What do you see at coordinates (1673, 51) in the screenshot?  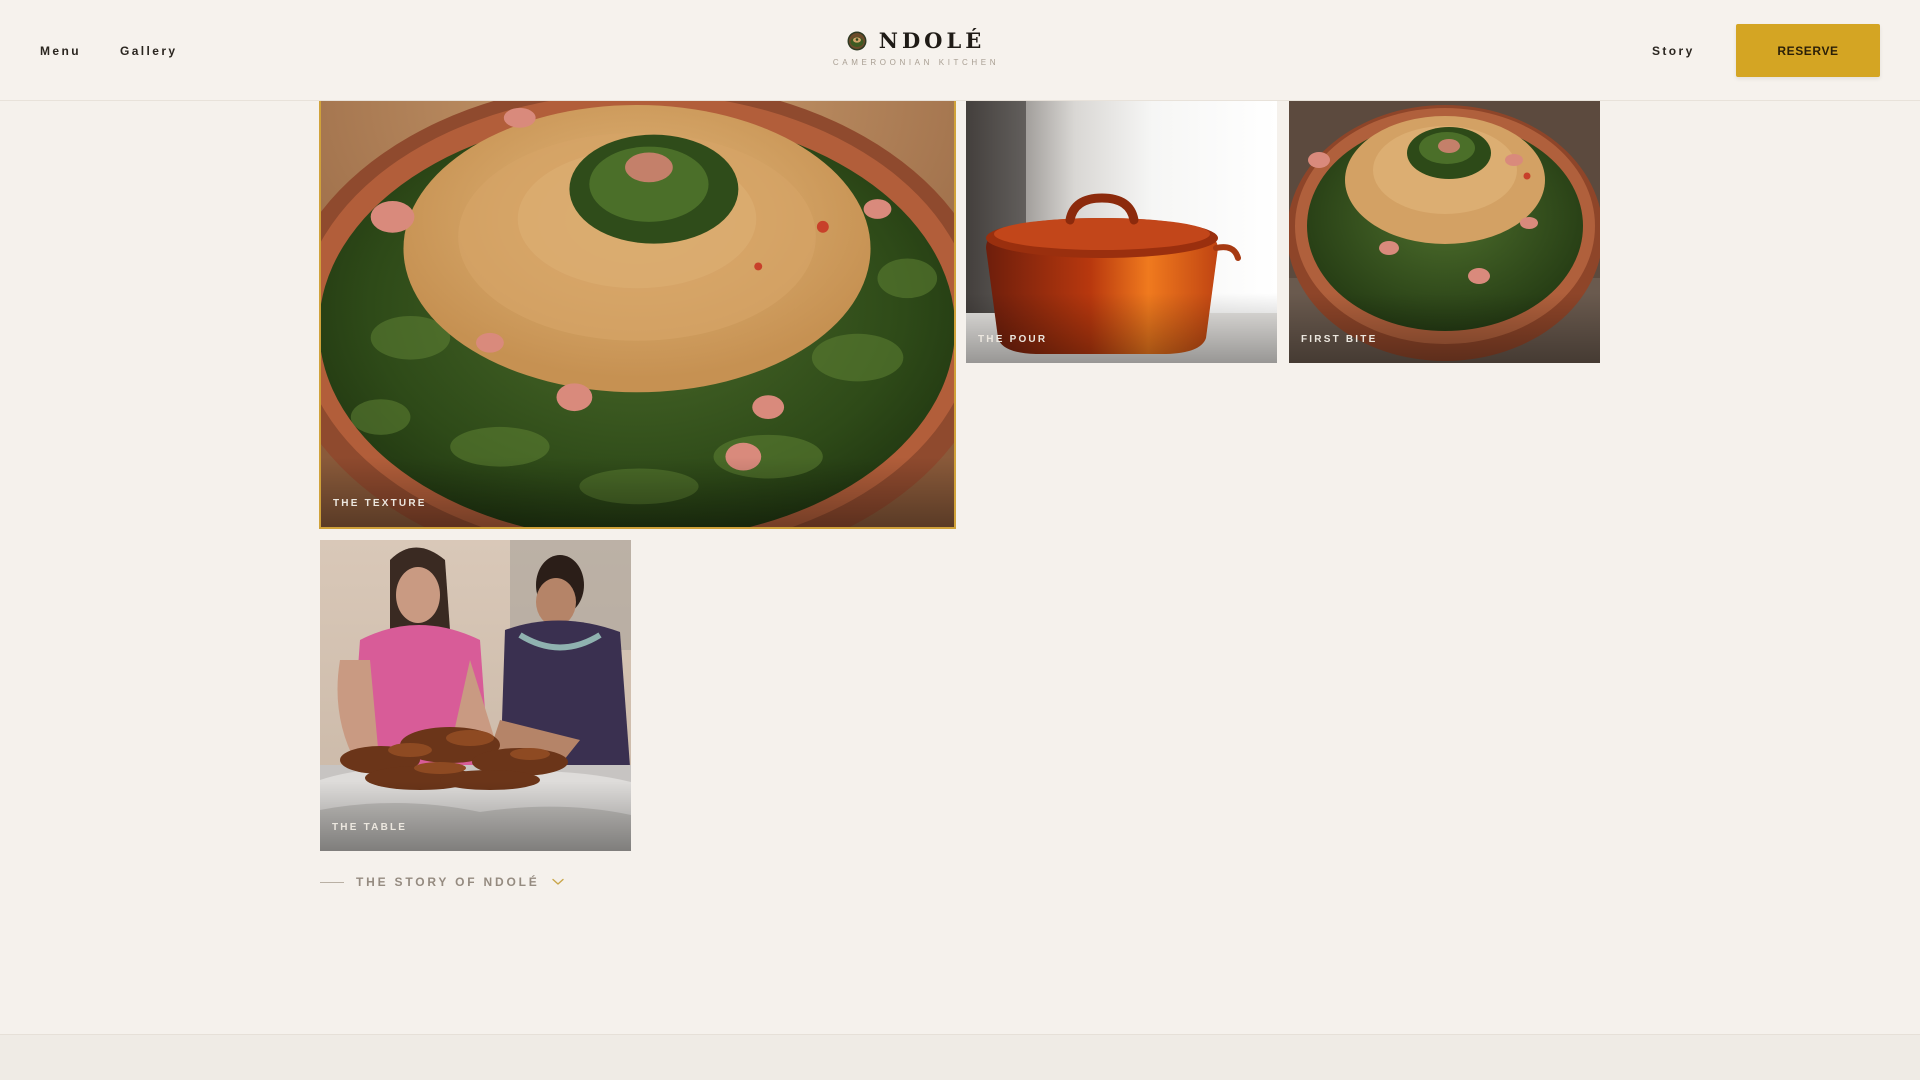 I see `nav-story-link: Story` at bounding box center [1673, 51].